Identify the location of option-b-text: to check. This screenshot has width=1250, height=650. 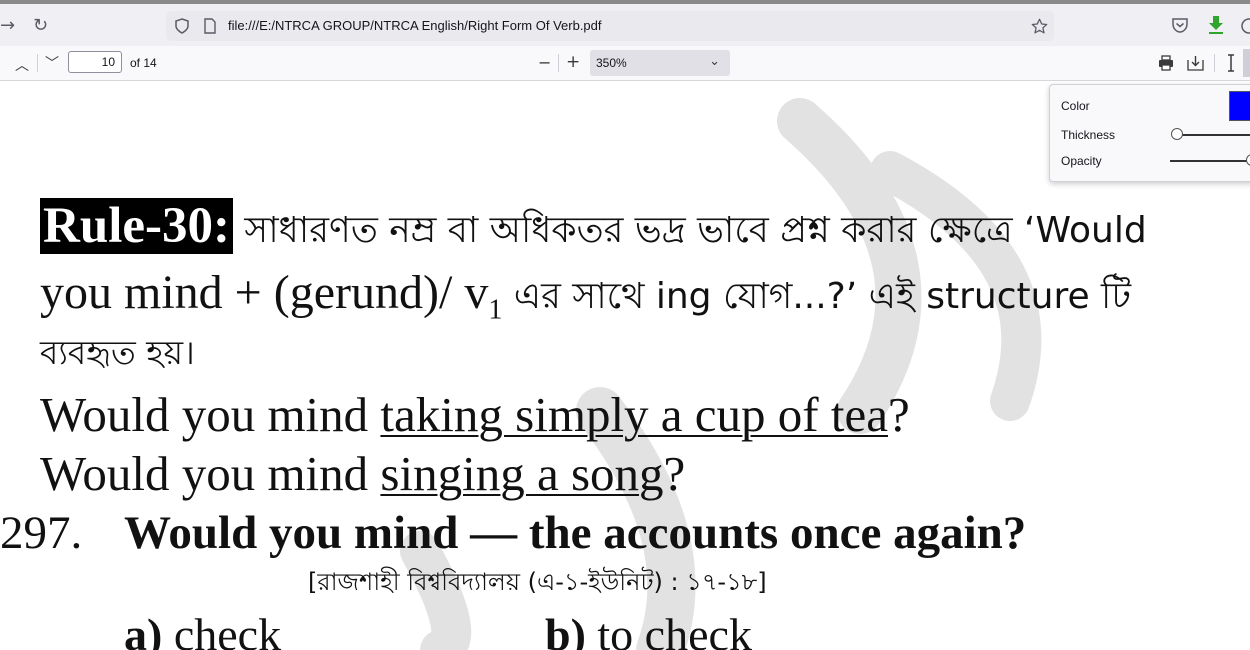
(668, 629).